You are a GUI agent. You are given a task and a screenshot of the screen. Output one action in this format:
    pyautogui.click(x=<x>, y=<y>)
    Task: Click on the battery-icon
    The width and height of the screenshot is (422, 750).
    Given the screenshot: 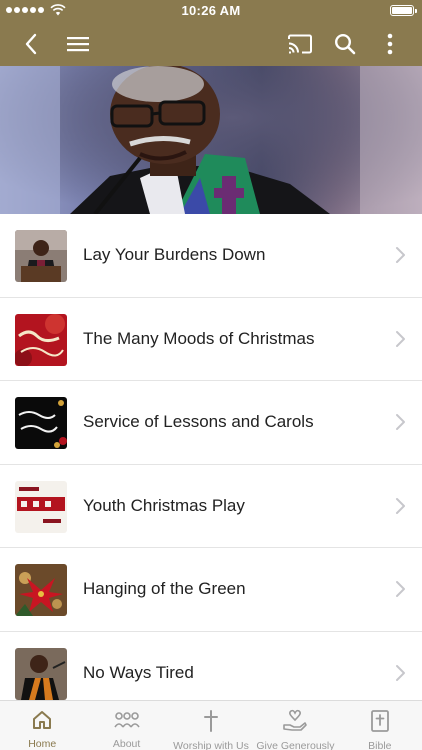 What is the action you would take?
    pyautogui.click(x=403, y=10)
    